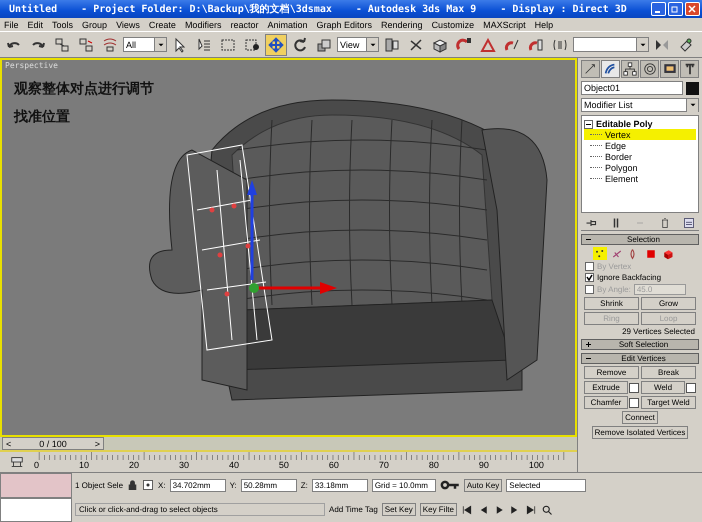  Describe the element at coordinates (692, 88) in the screenshot. I see `object-color-swatch` at that location.